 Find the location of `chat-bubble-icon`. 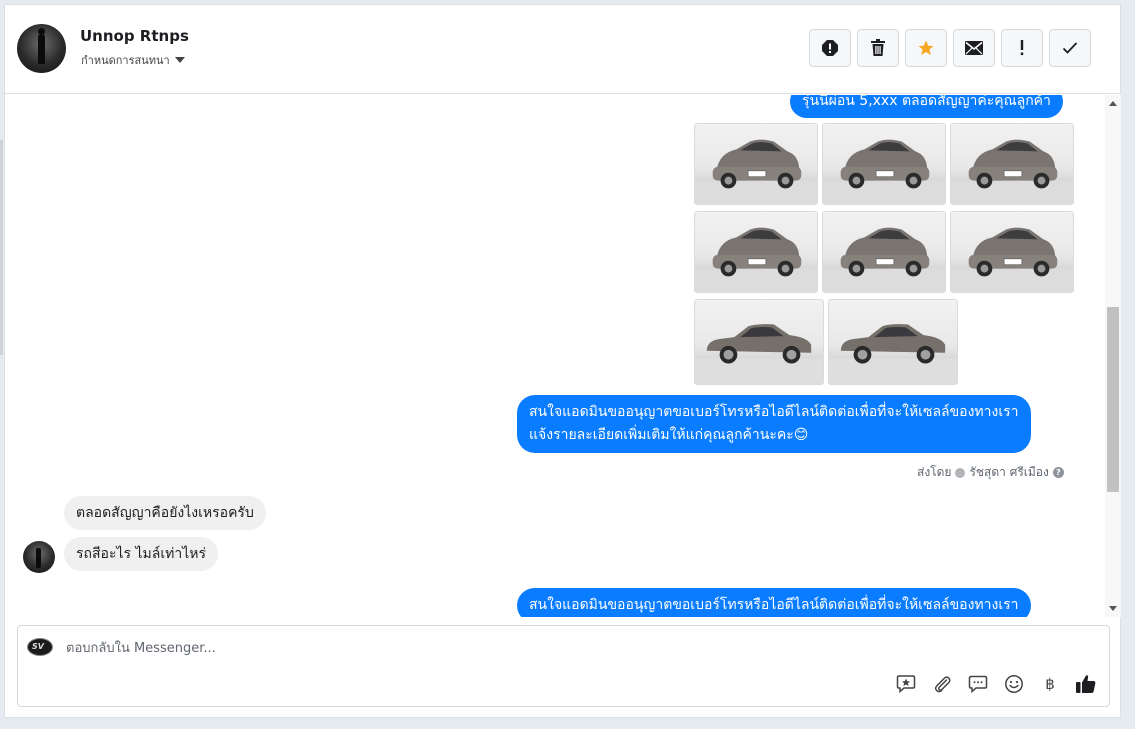

chat-bubble-icon is located at coordinates (978, 684).